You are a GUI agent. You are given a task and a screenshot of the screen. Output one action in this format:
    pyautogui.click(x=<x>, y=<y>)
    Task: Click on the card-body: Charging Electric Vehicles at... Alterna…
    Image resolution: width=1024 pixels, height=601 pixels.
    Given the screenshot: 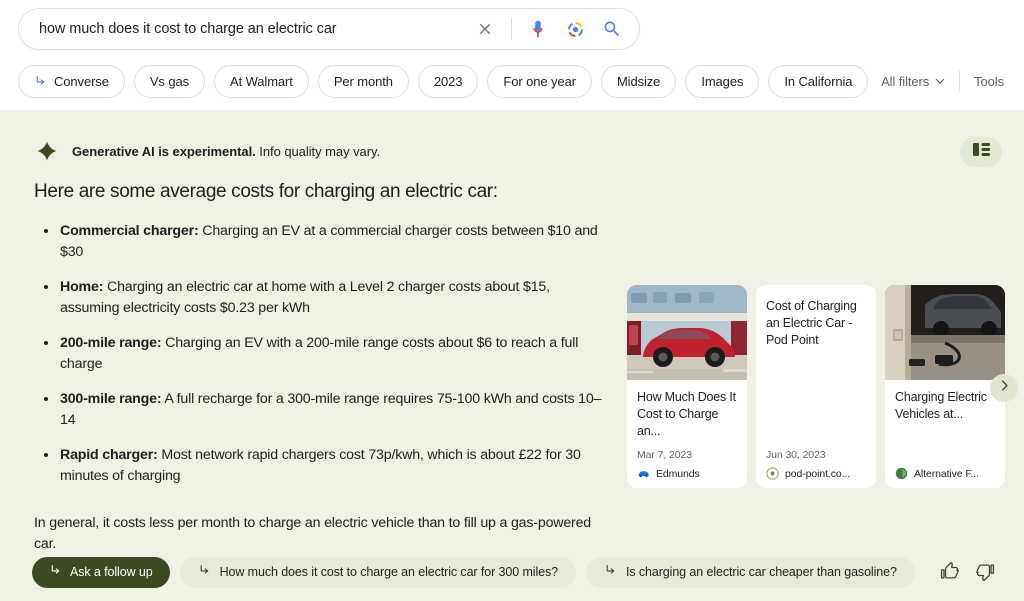 What is the action you would take?
    pyautogui.click(x=945, y=434)
    